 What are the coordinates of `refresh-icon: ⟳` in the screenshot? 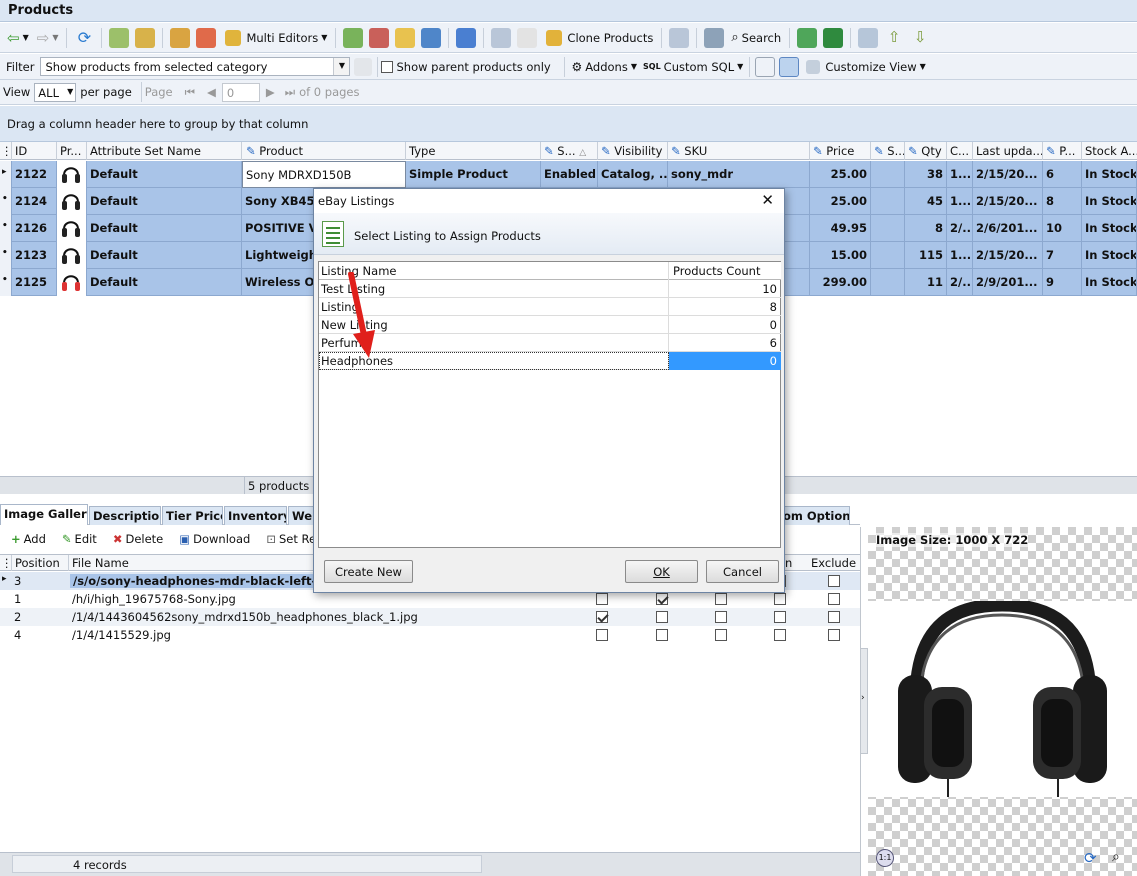 It's located at (1090, 858).